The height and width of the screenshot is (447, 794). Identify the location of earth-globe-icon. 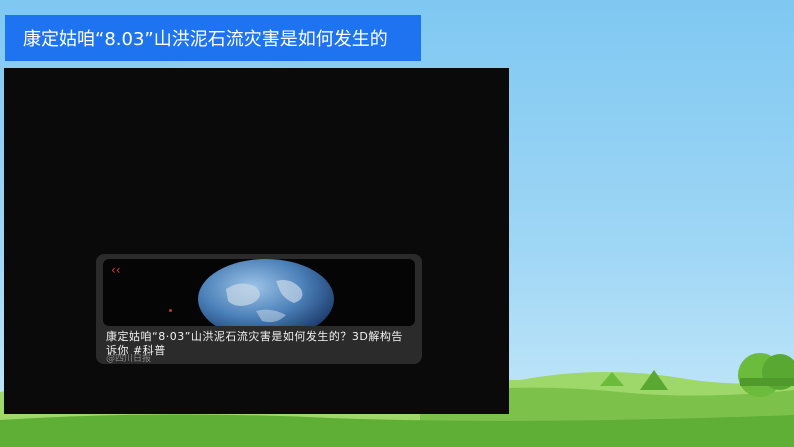
(266, 292).